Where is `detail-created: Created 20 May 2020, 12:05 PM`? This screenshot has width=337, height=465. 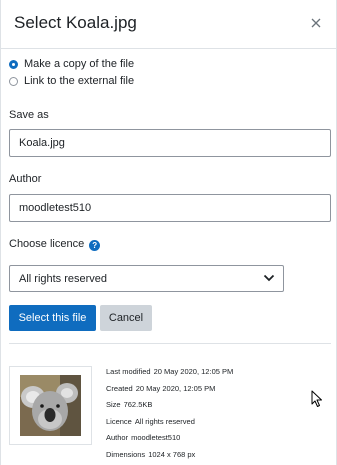
detail-created: Created 20 May 2020, 12:05 PM is located at coordinates (161, 388).